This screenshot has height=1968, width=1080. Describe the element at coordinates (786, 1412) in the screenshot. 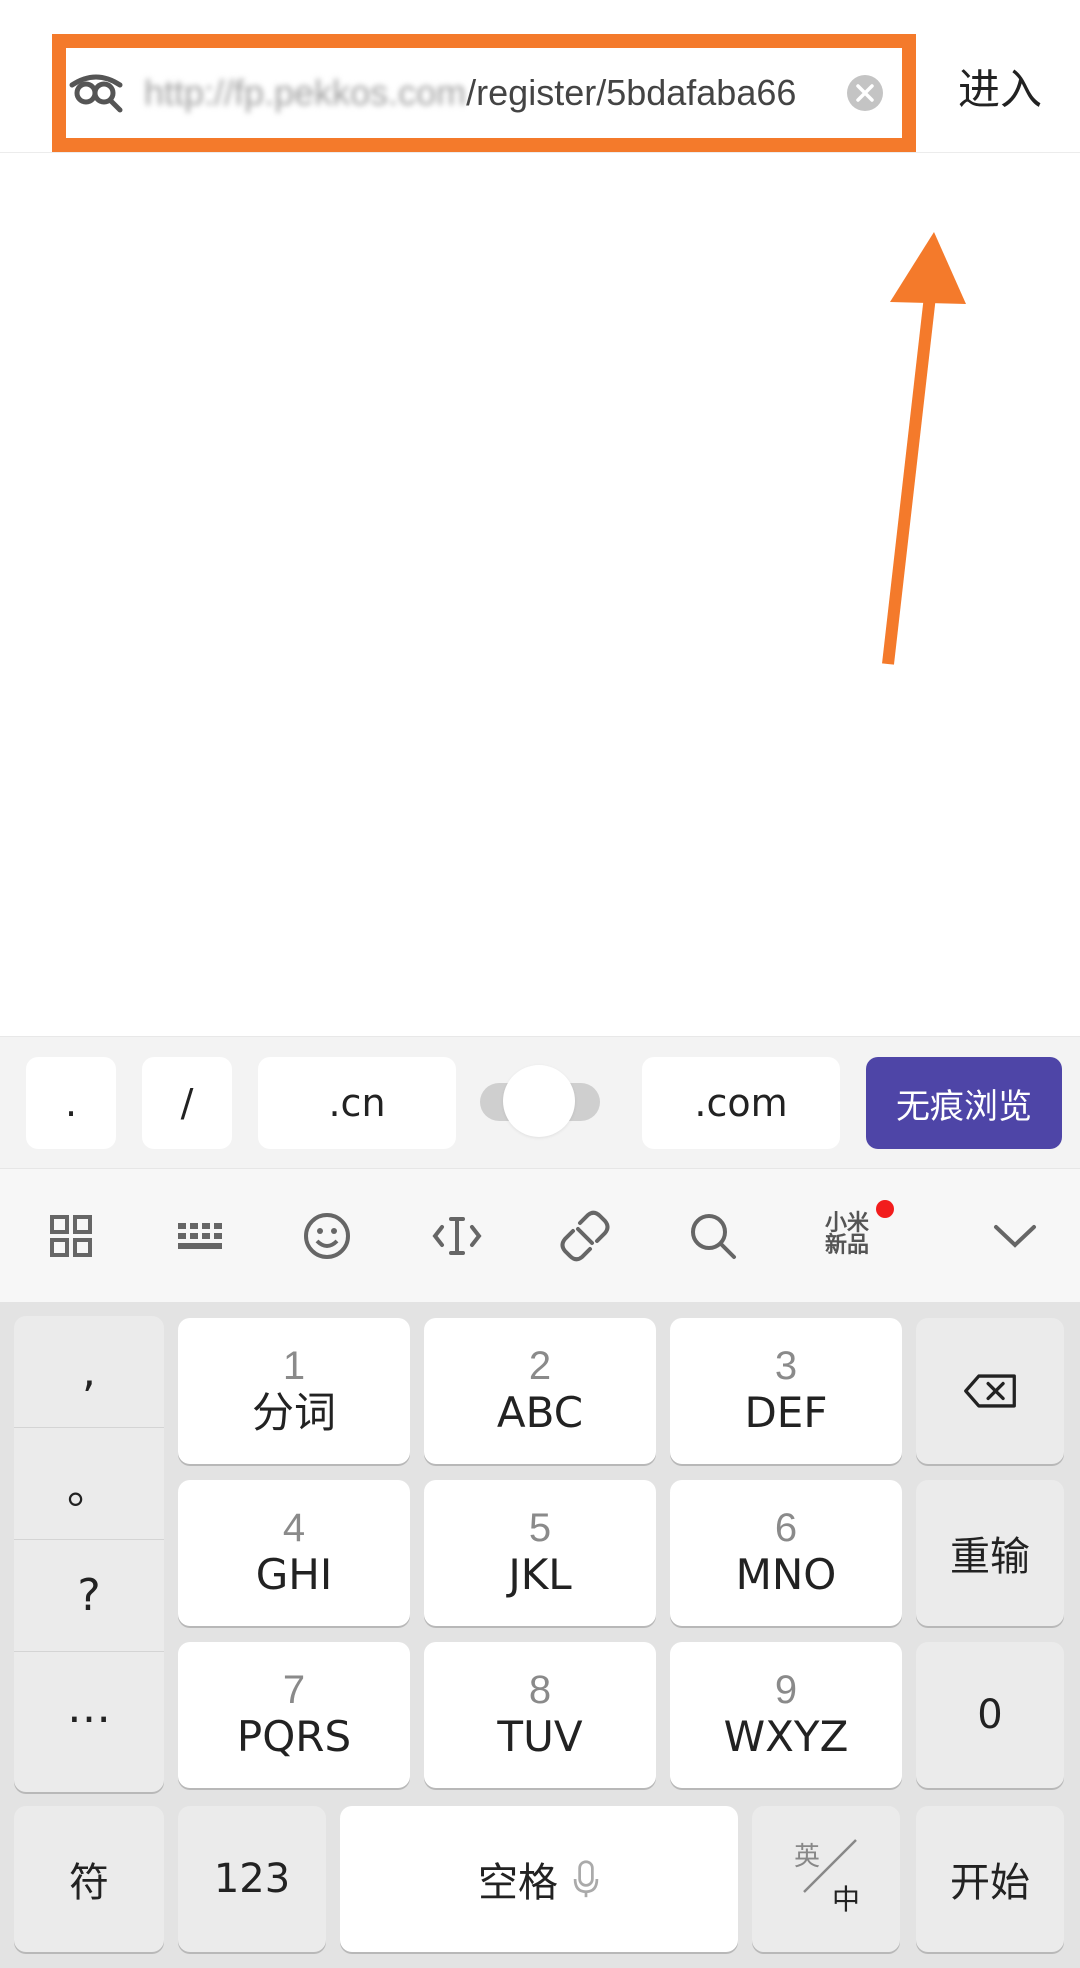

I see `key-letters: DEF` at that location.